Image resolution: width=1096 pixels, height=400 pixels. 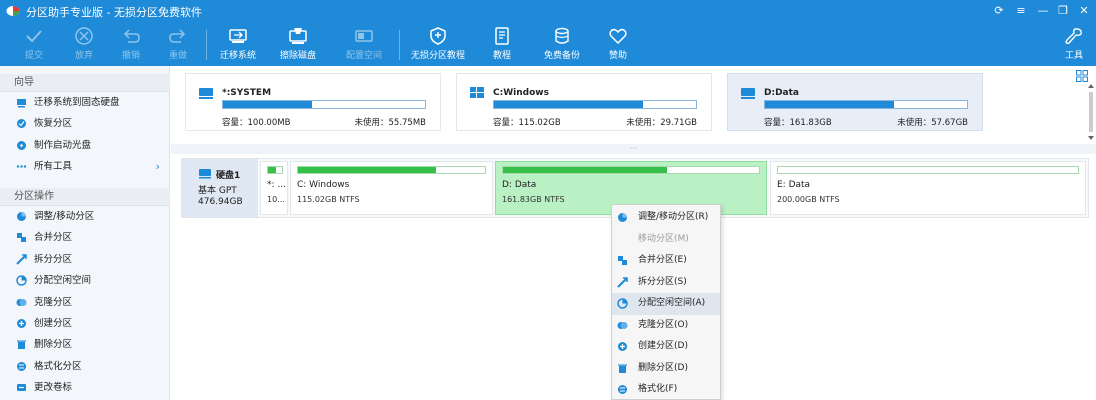 I want to click on bootable-disc-icon, so click(x=21, y=145).